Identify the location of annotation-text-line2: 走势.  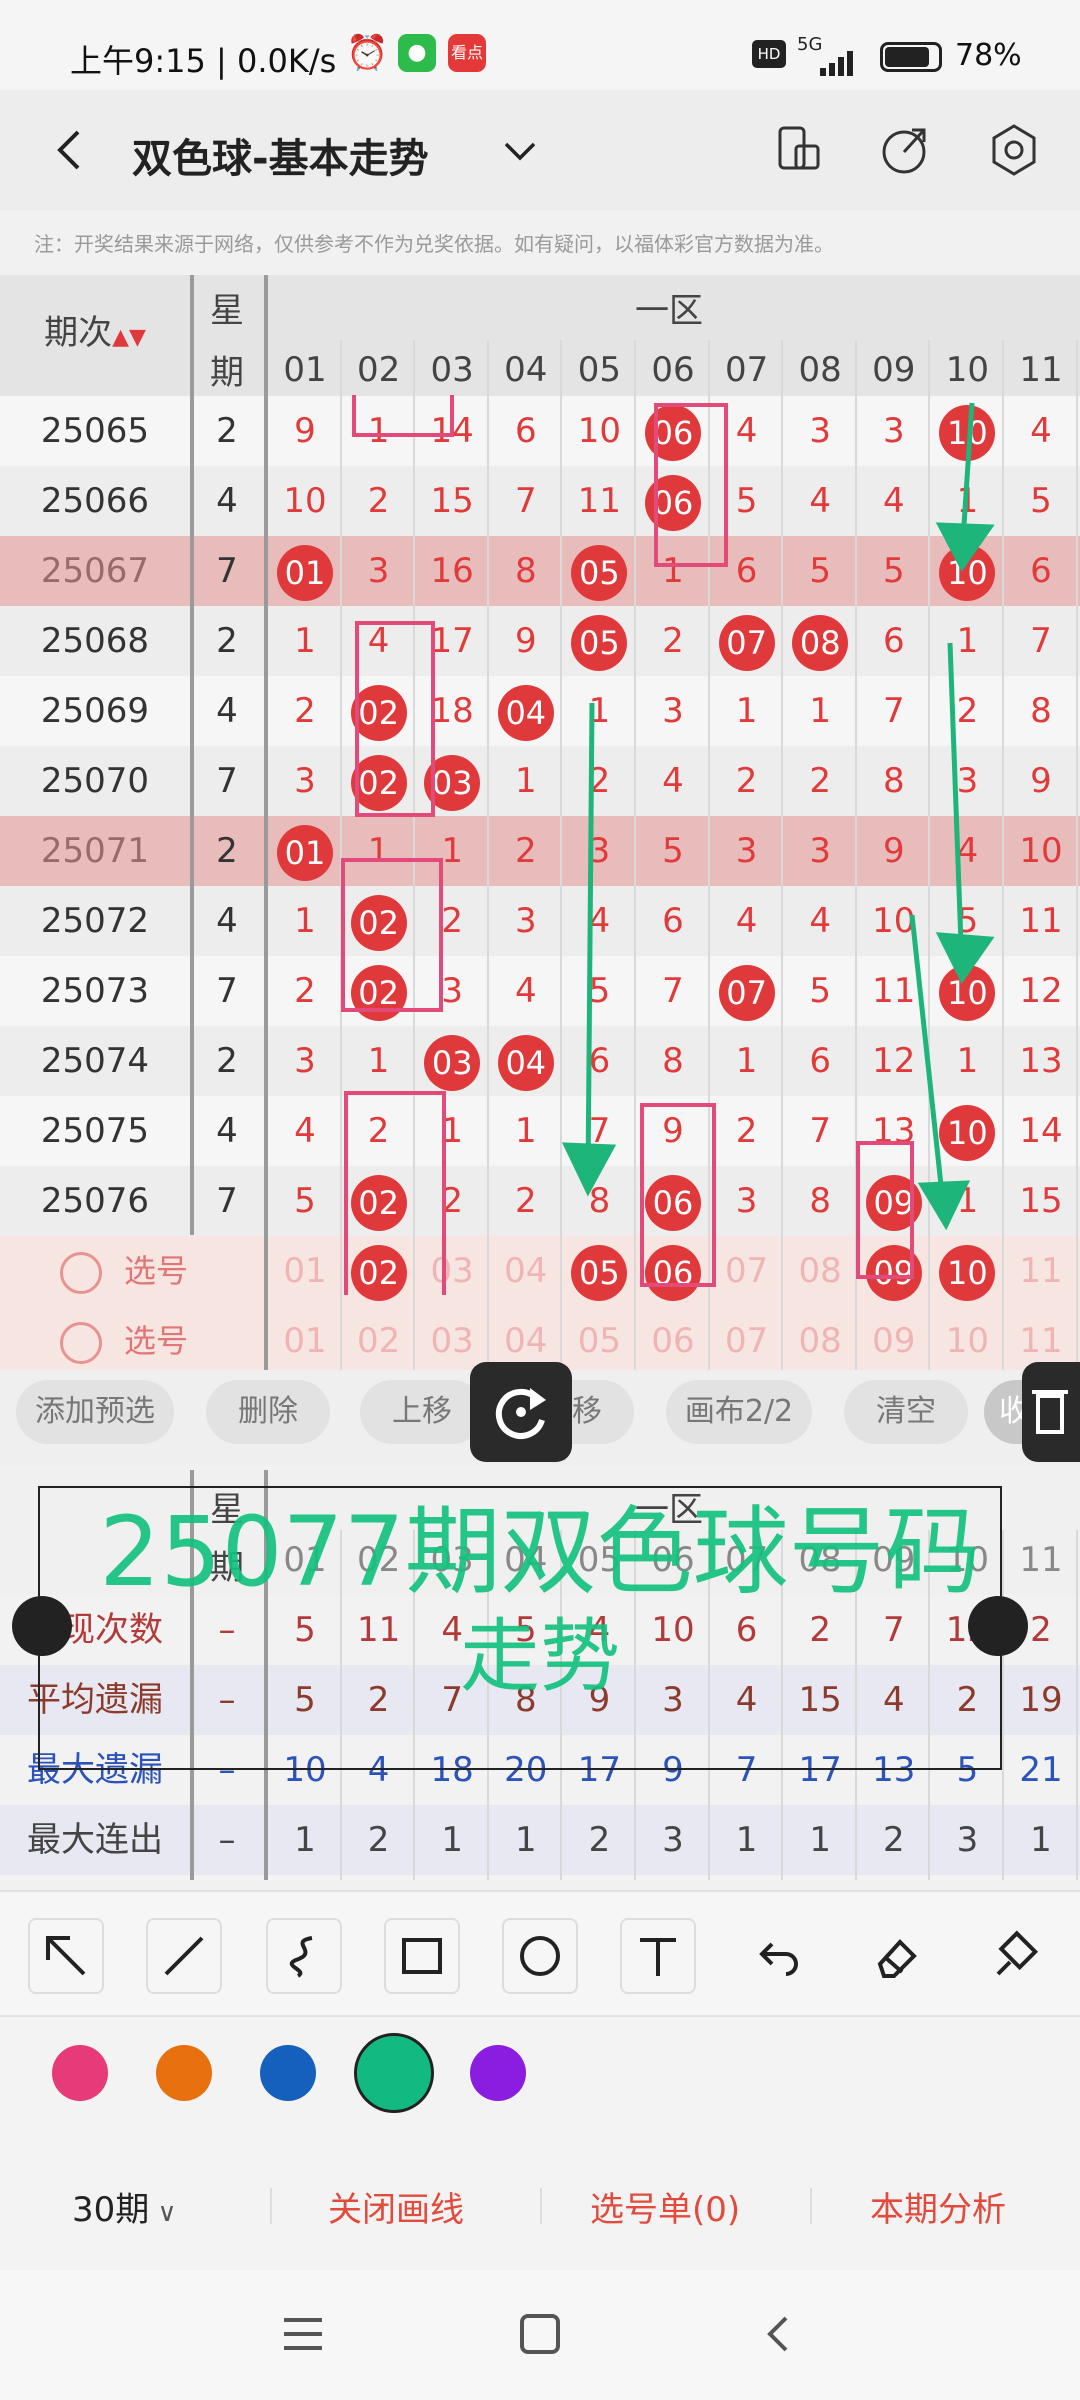
(540, 1656).